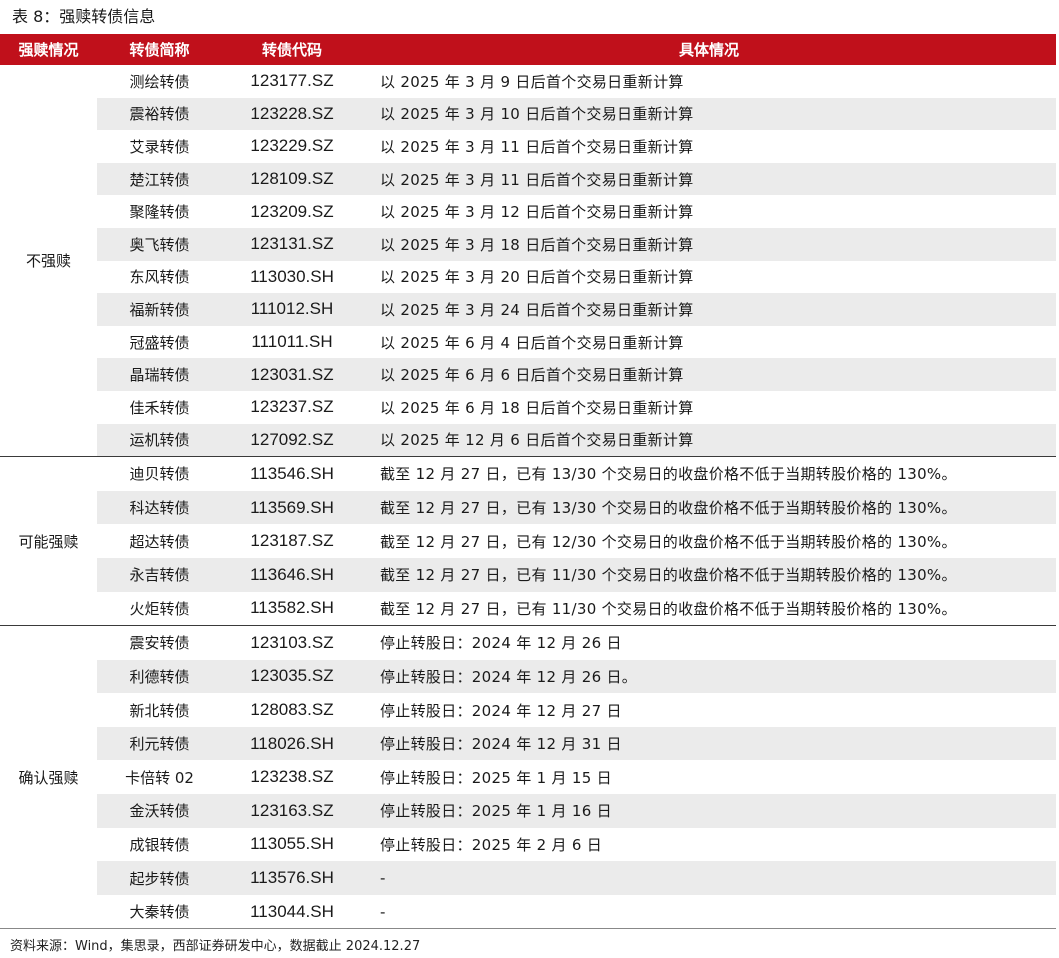  Describe the element at coordinates (159, 146) in the screenshot. I see `bond-name-cell: 艾录转债` at that location.